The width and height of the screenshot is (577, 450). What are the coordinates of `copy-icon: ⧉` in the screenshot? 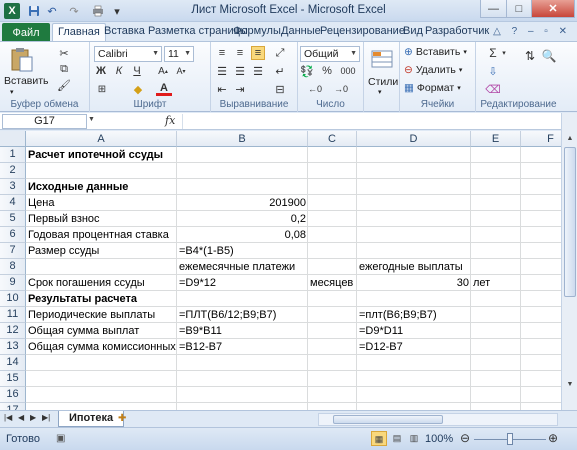 It's located at (64, 69).